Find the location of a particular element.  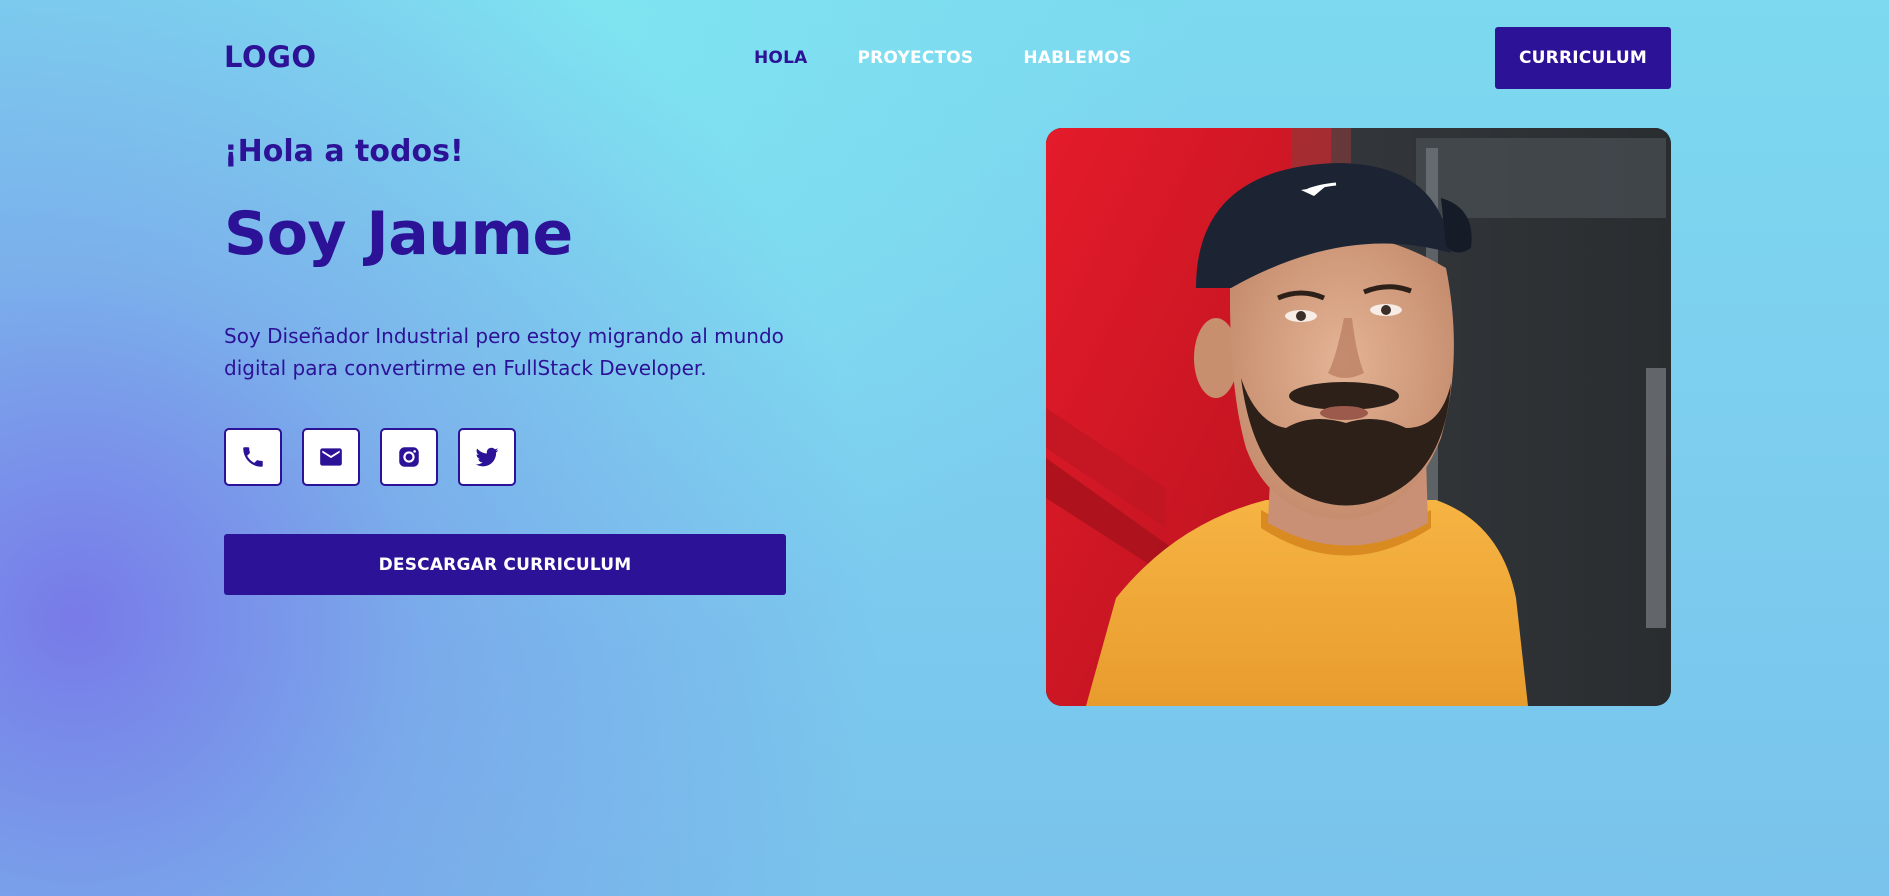

instagram-button is located at coordinates (409, 457).